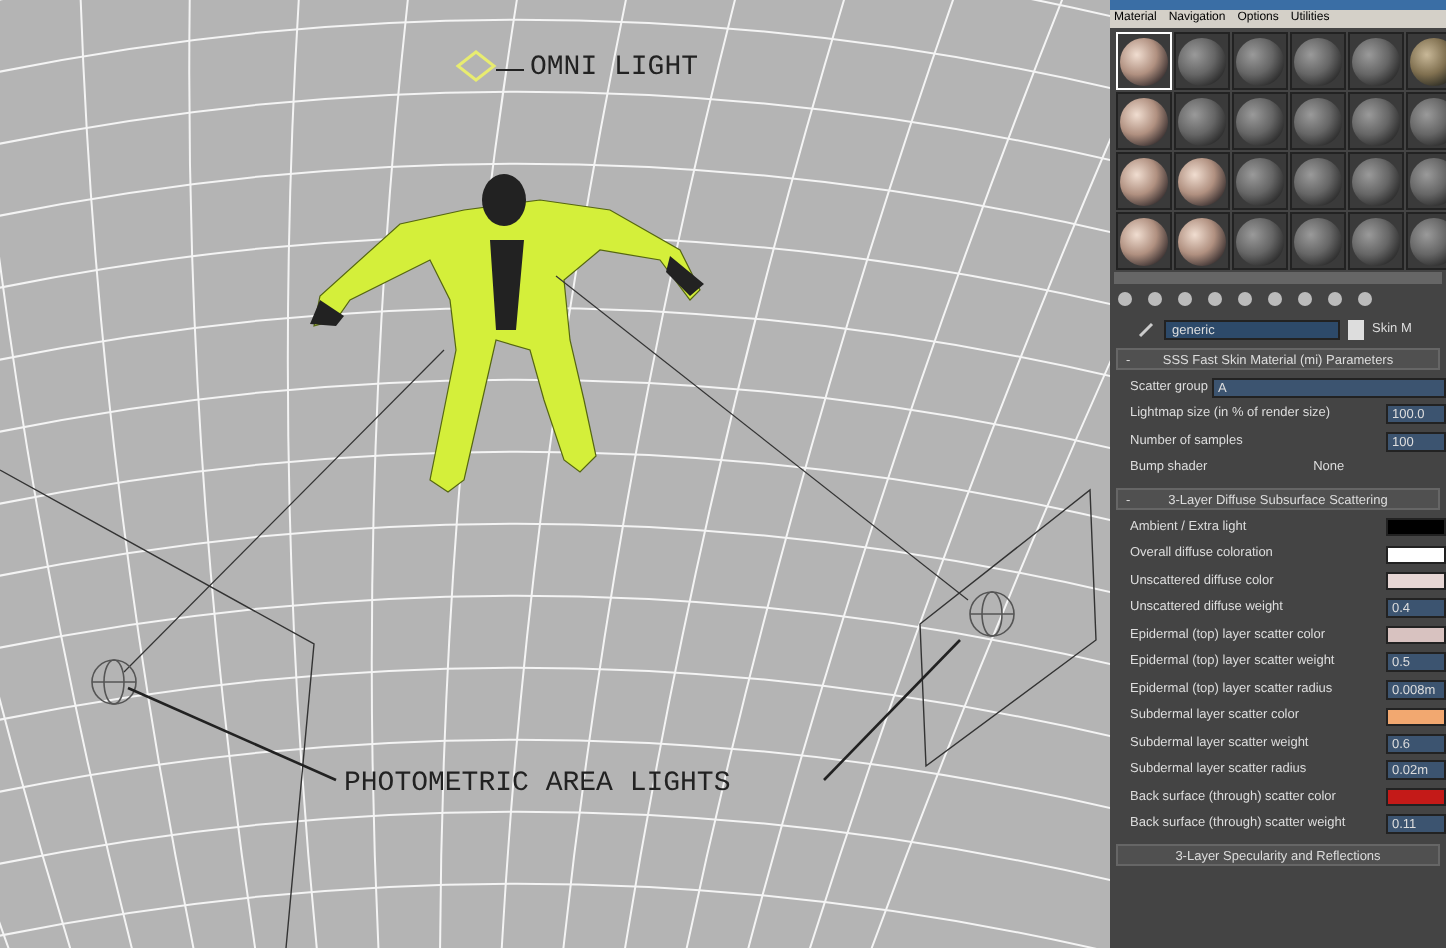 The height and width of the screenshot is (948, 1446). I want to click on scroll-bar, so click(1278, 278).